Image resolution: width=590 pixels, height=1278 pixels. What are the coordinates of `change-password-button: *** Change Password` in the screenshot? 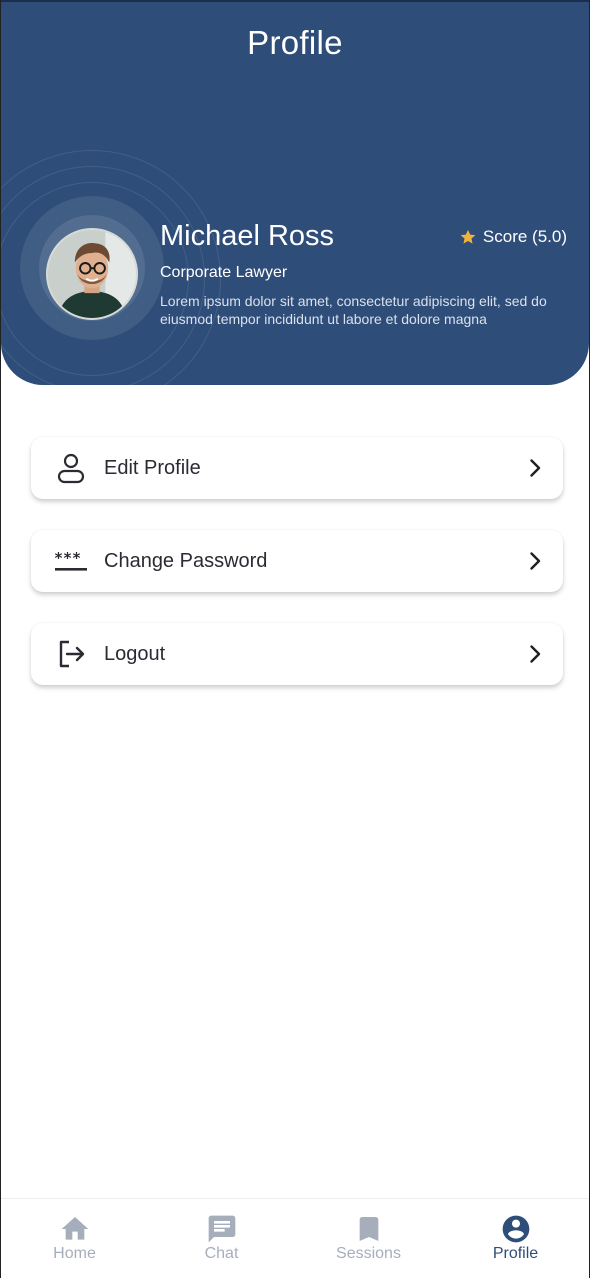 It's located at (297, 561).